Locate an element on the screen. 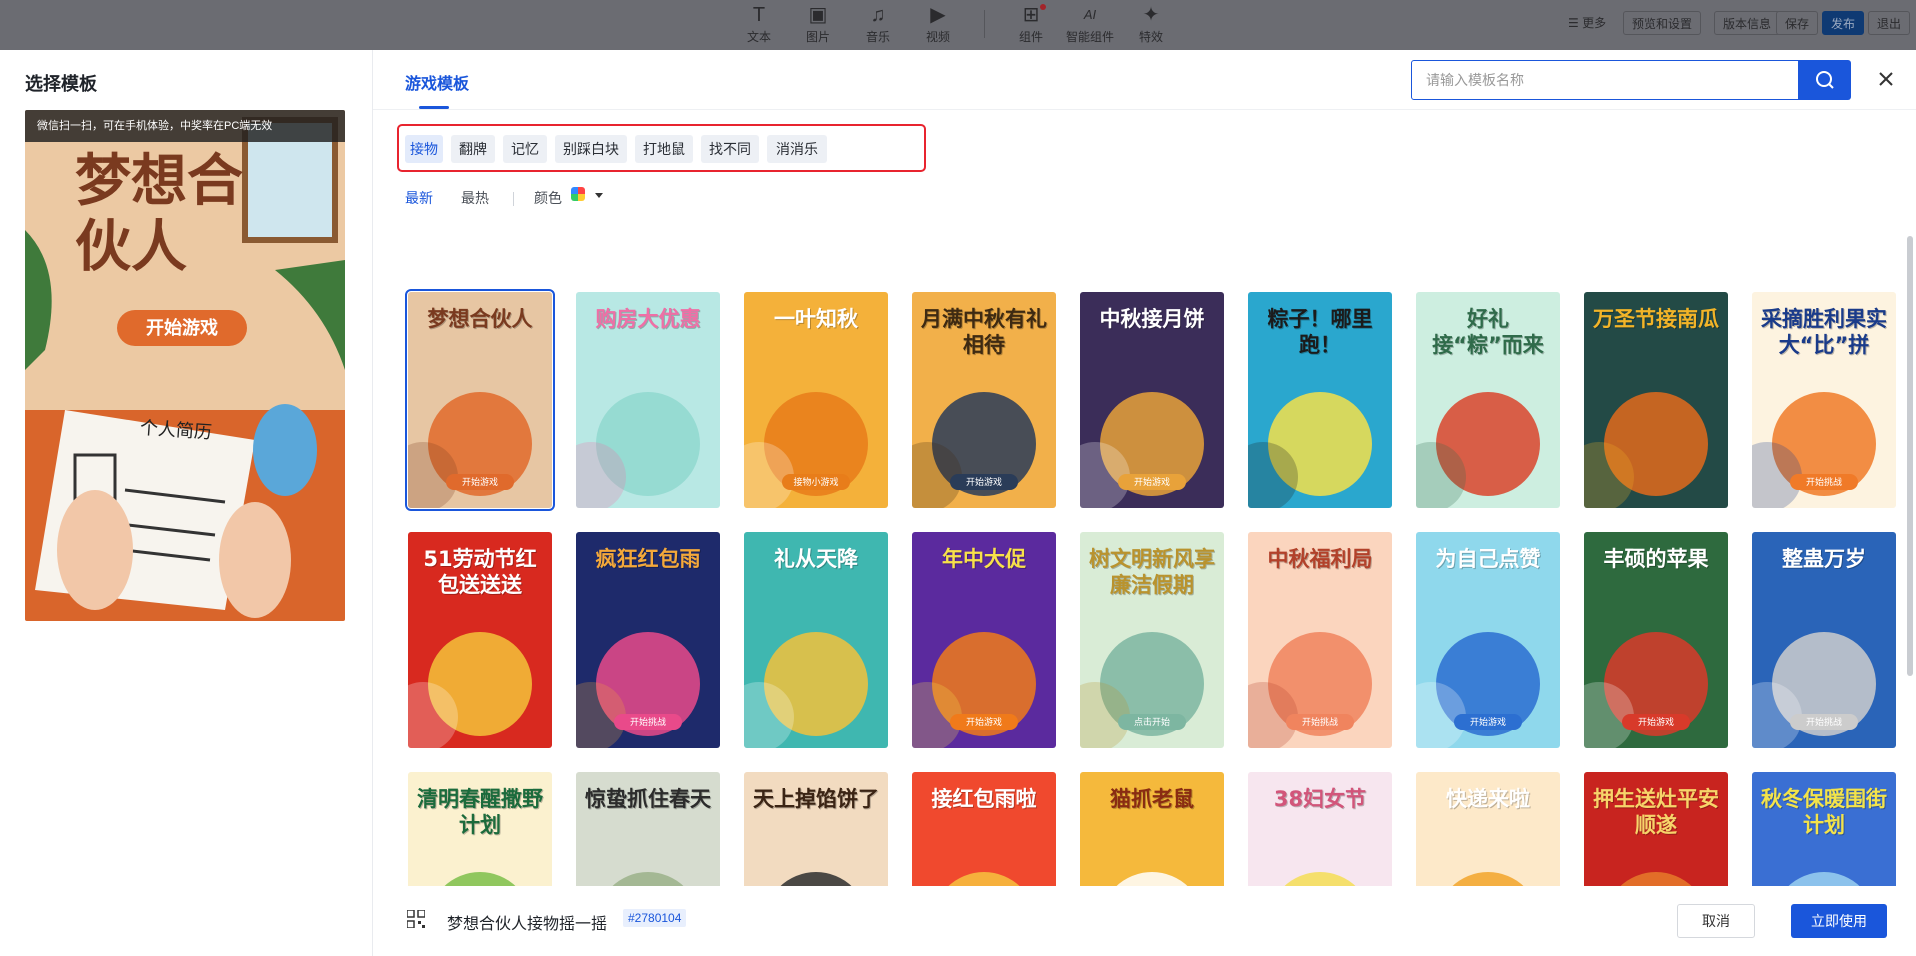 Image resolution: width=1916 pixels, height=956 pixels. template-title: 天上掉馅饼了 is located at coordinates (816, 799).